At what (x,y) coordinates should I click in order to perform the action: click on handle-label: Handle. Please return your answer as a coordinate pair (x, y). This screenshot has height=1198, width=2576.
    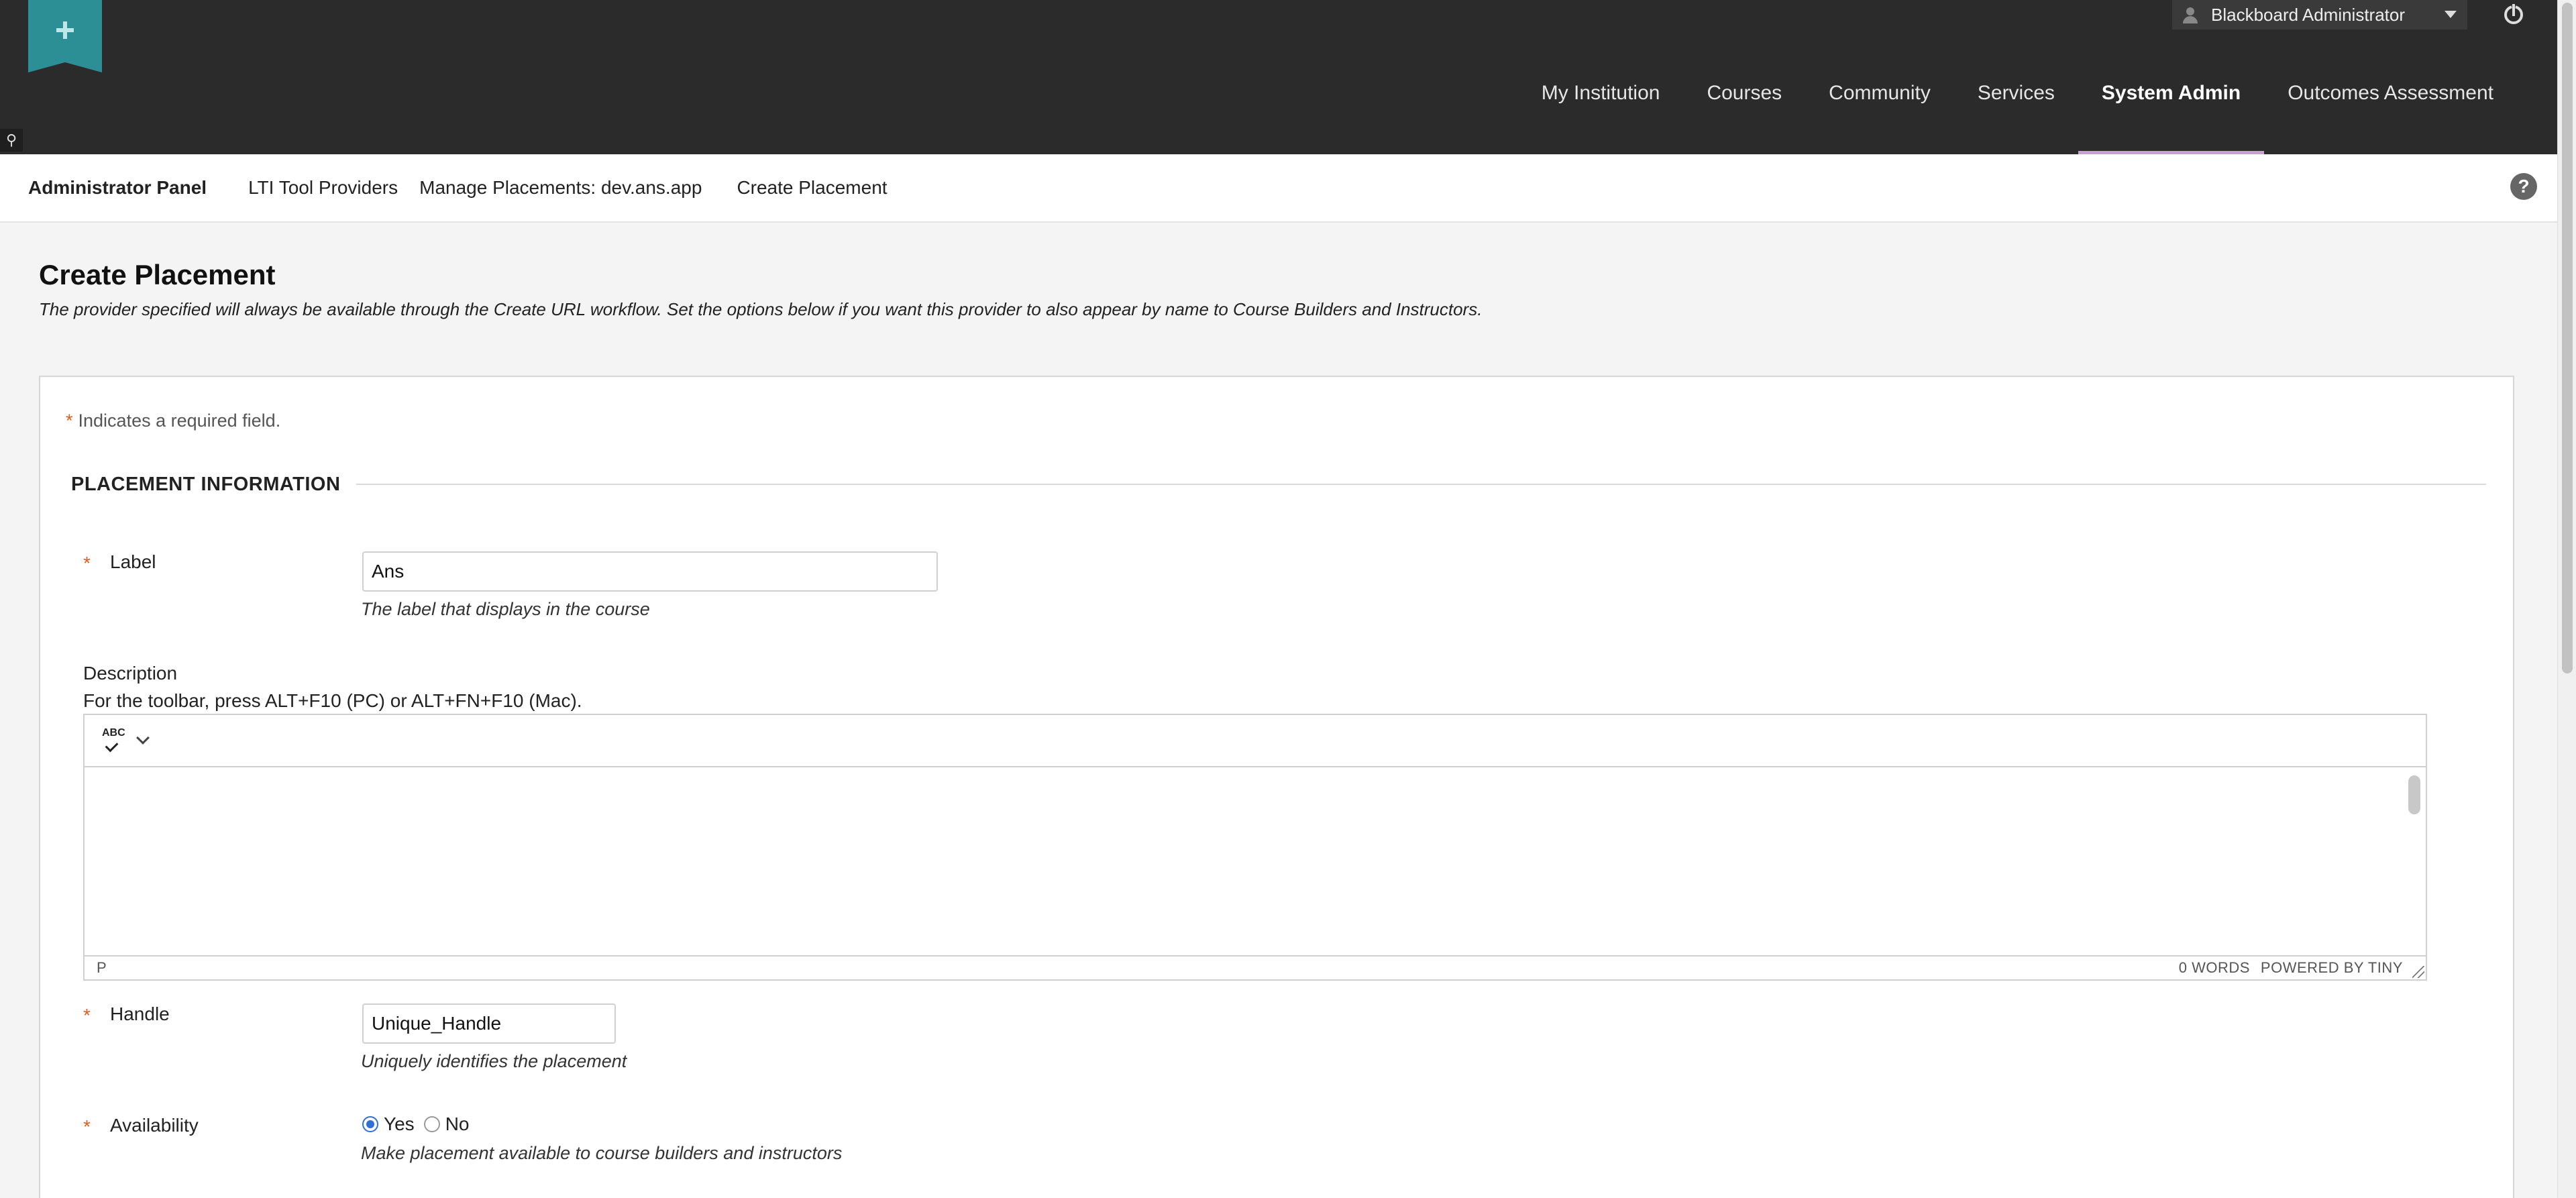
    Looking at the image, I should click on (140, 1014).